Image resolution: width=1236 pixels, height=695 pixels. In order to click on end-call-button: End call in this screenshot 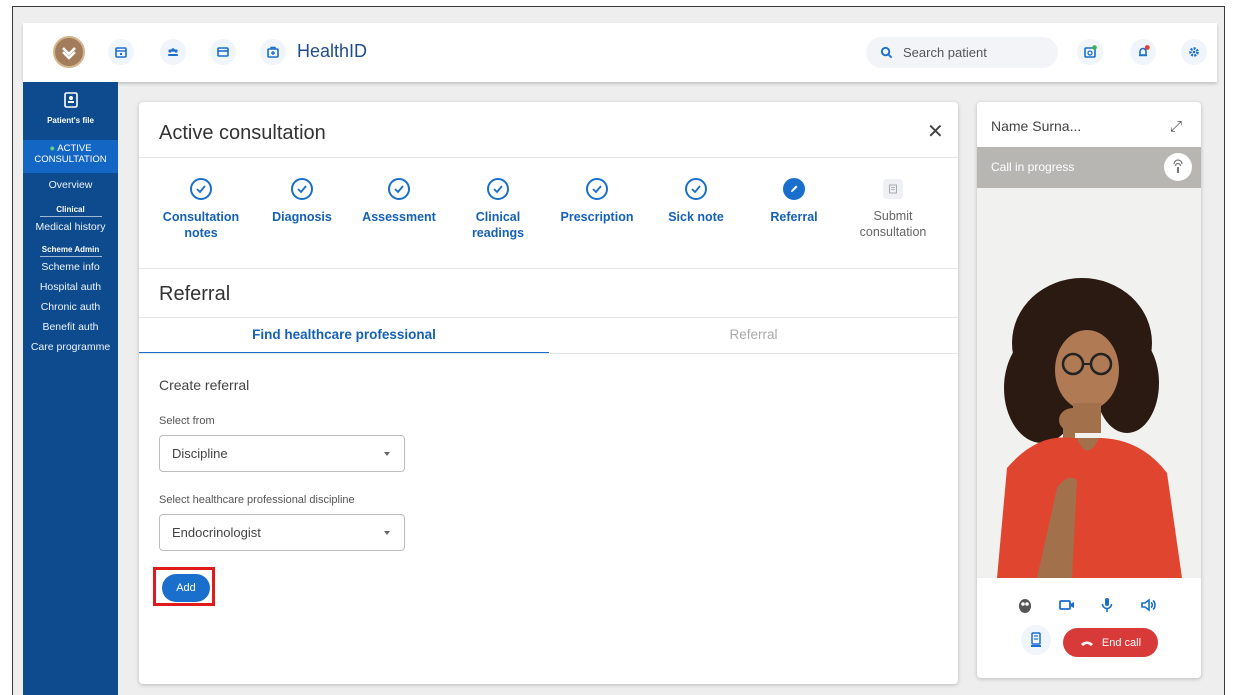, I will do `click(1110, 642)`.